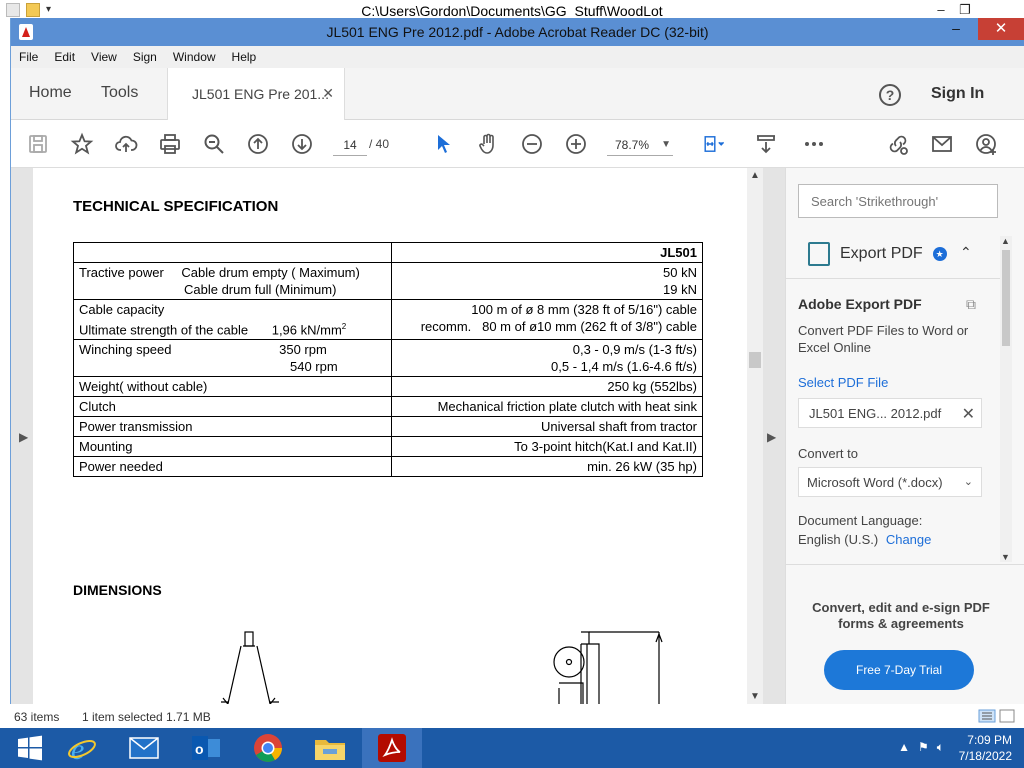 The height and width of the screenshot is (768, 1024). I want to click on convert-to-select: Microsoft Word (*.docx) ⌄, so click(890, 482).